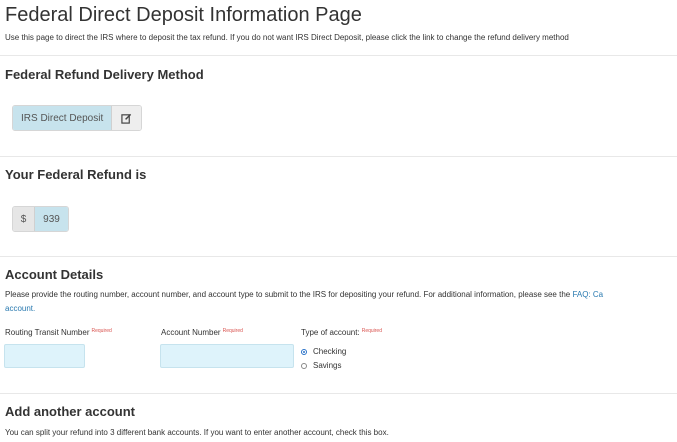 The width and height of the screenshot is (677, 442). What do you see at coordinates (327, 365) in the screenshot?
I see `savings-label: Savings` at bounding box center [327, 365].